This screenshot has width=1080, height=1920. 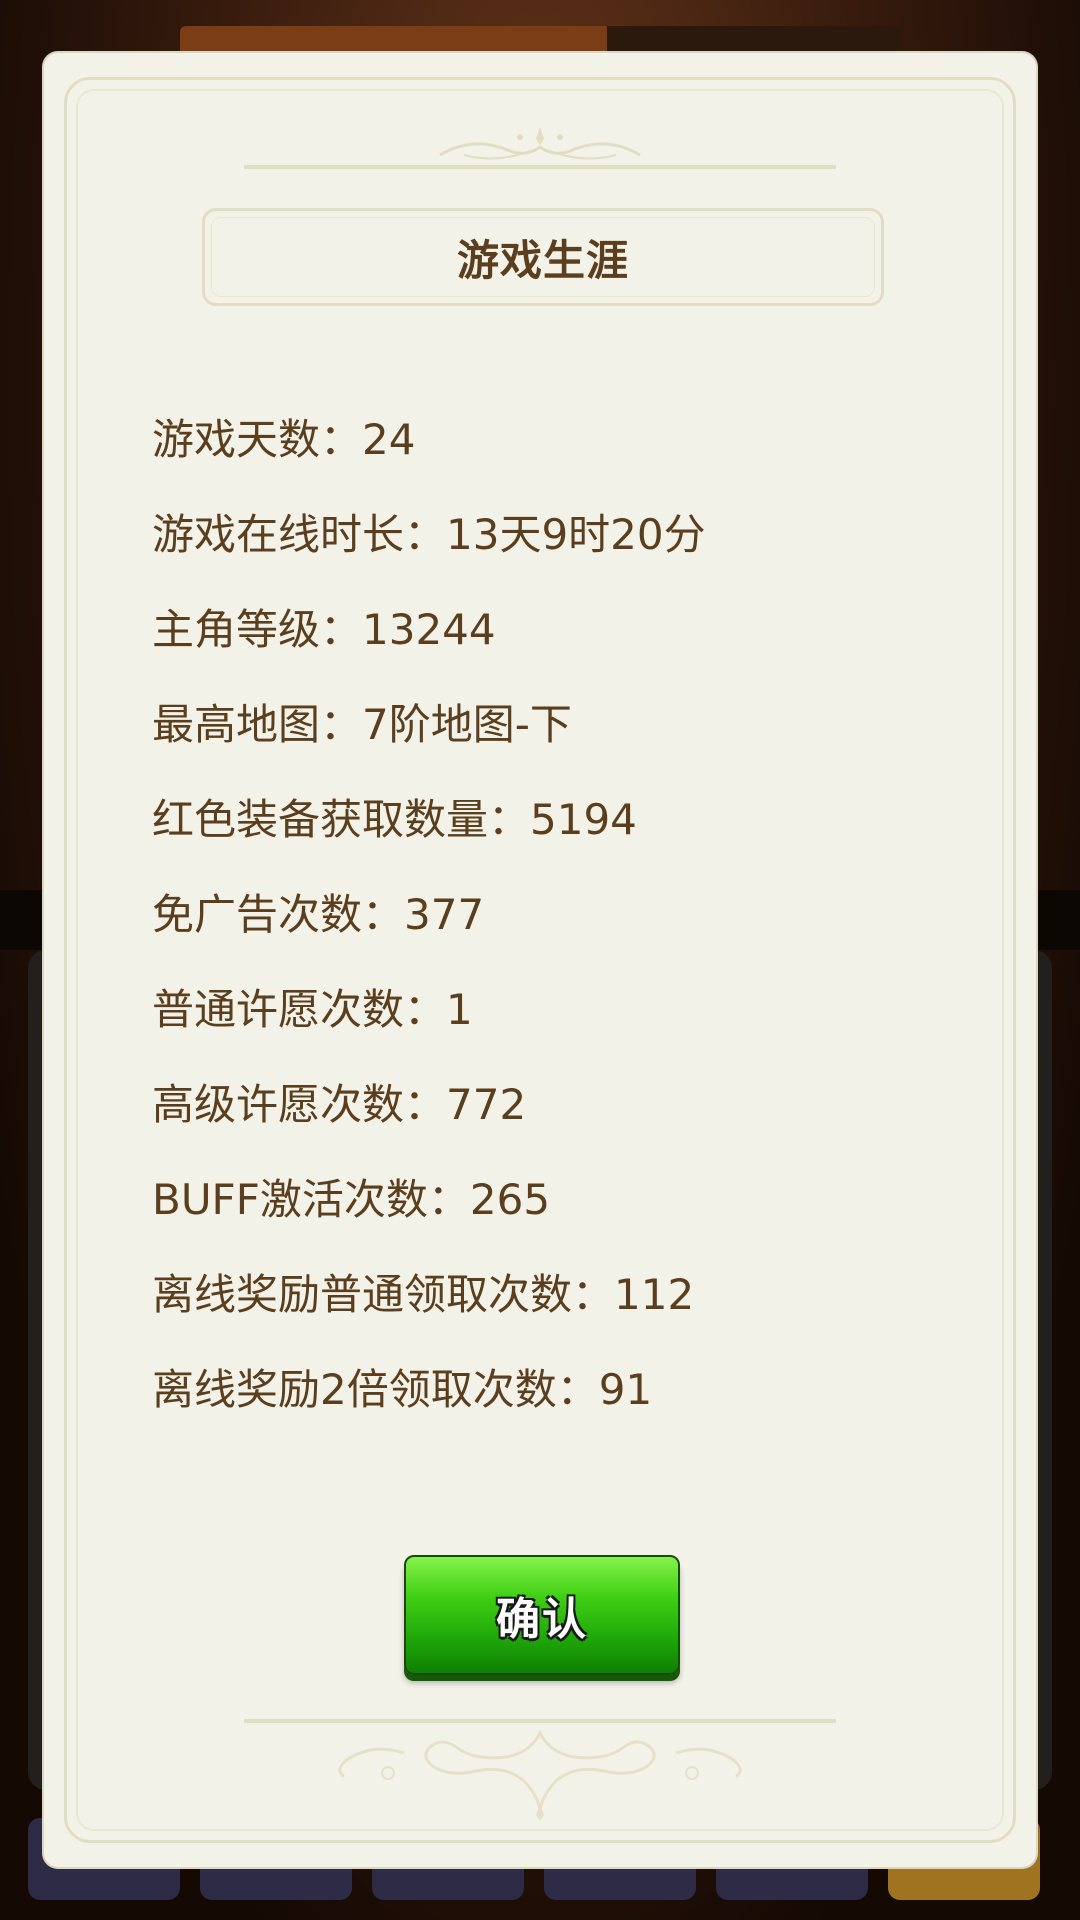 What do you see at coordinates (486, 1104) in the screenshot?
I see `stat-value: 772` at bounding box center [486, 1104].